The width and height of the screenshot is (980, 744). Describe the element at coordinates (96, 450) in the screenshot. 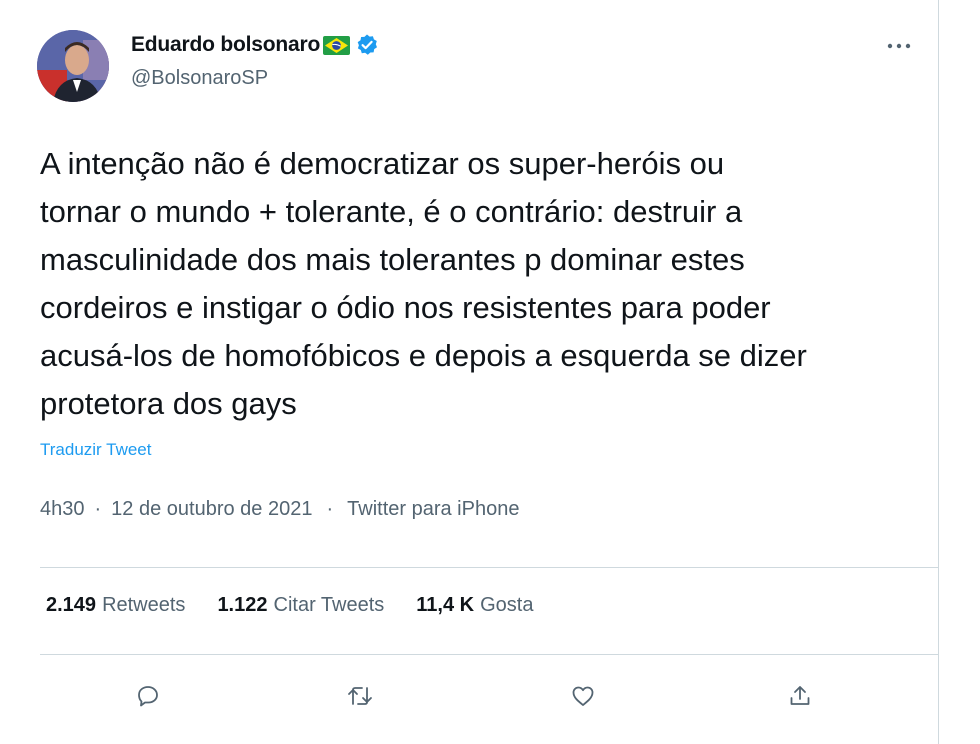

I see `translate-tweet-link: Traduzir Tweet` at that location.